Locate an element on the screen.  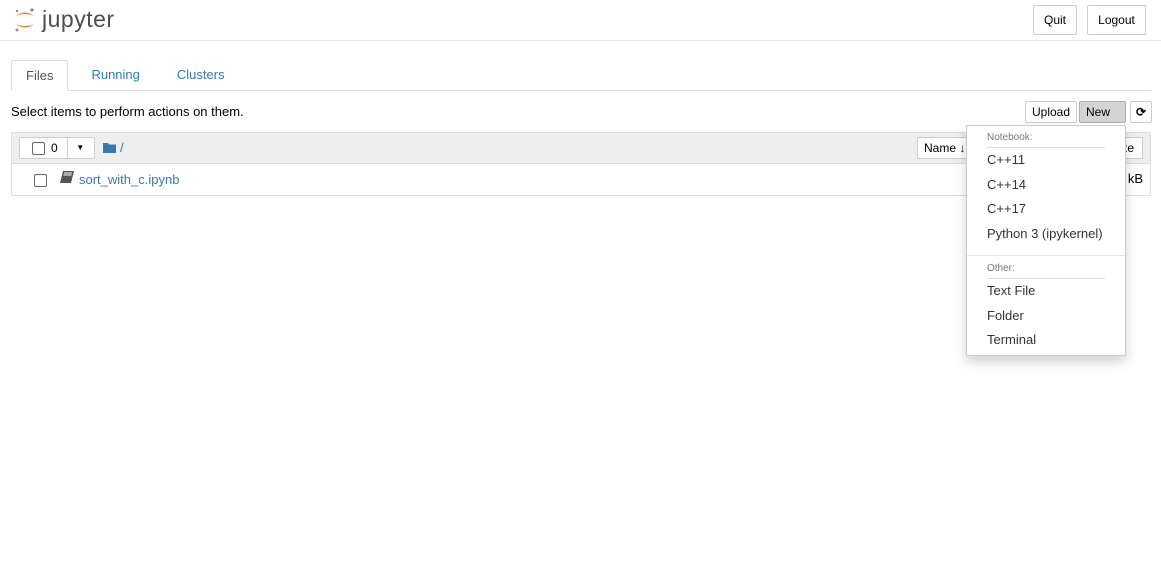
new-button: New ▼ is located at coordinates (1102, 119).